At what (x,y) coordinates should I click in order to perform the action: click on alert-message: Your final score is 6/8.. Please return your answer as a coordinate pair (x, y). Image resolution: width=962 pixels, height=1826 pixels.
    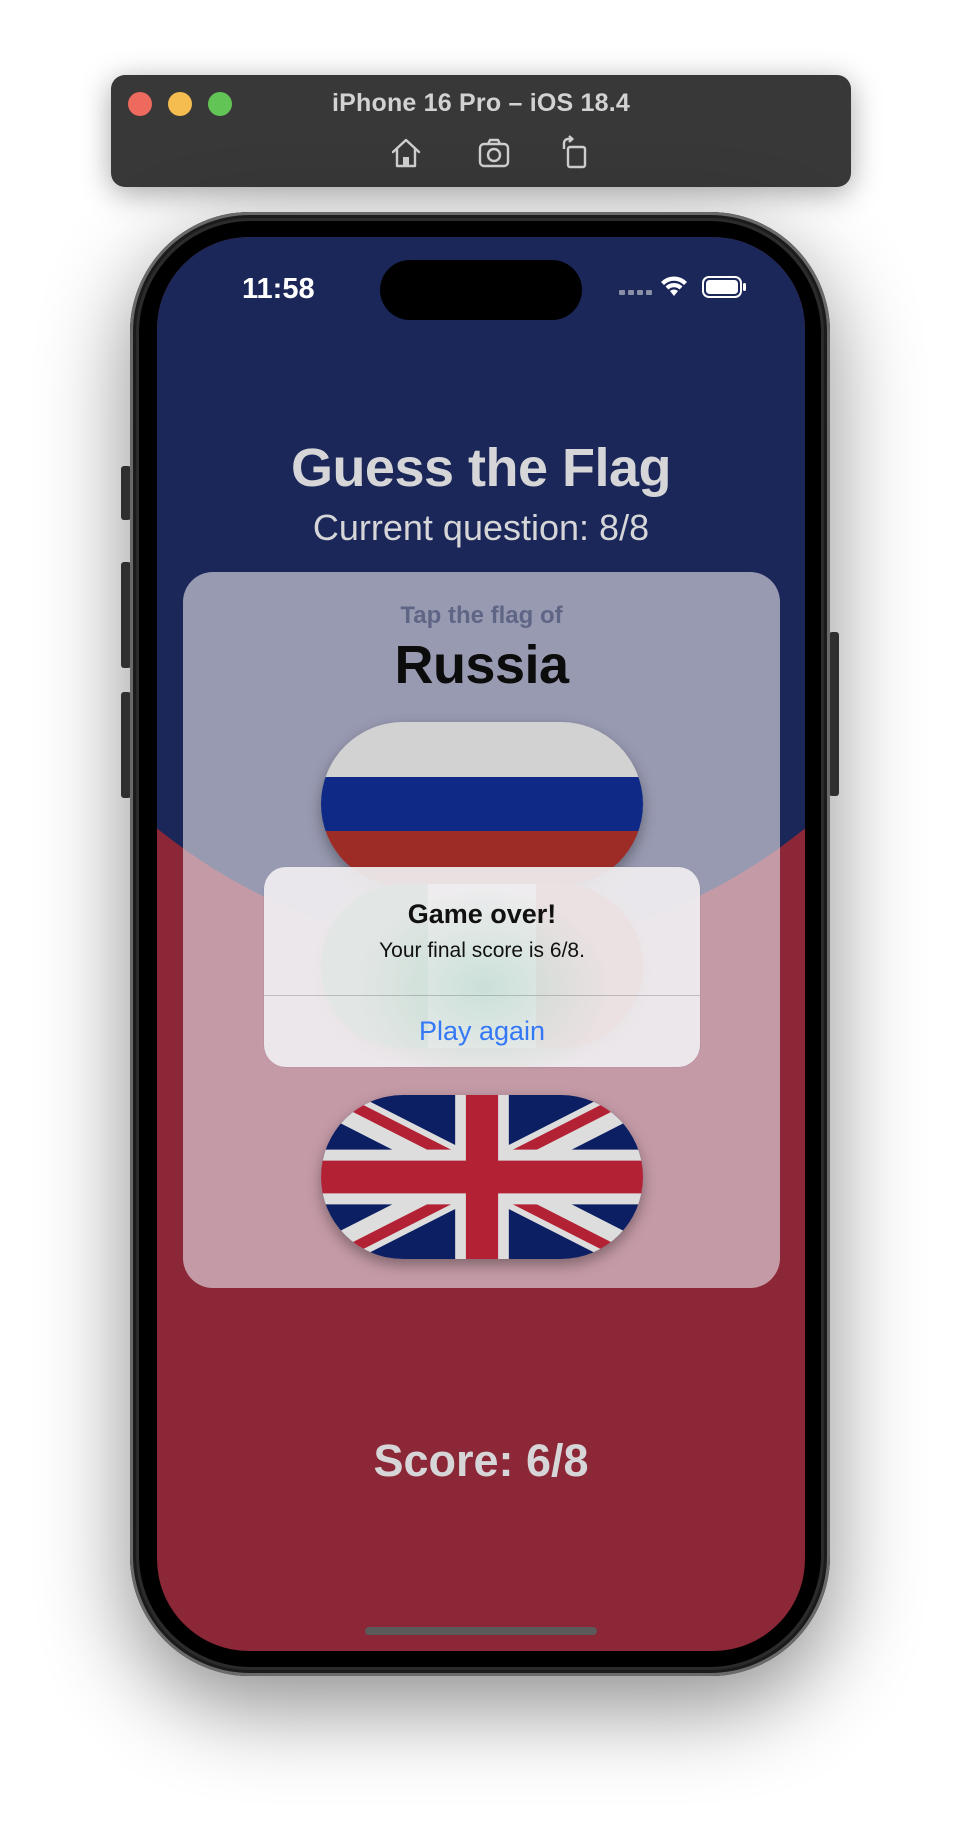
    Looking at the image, I should click on (482, 950).